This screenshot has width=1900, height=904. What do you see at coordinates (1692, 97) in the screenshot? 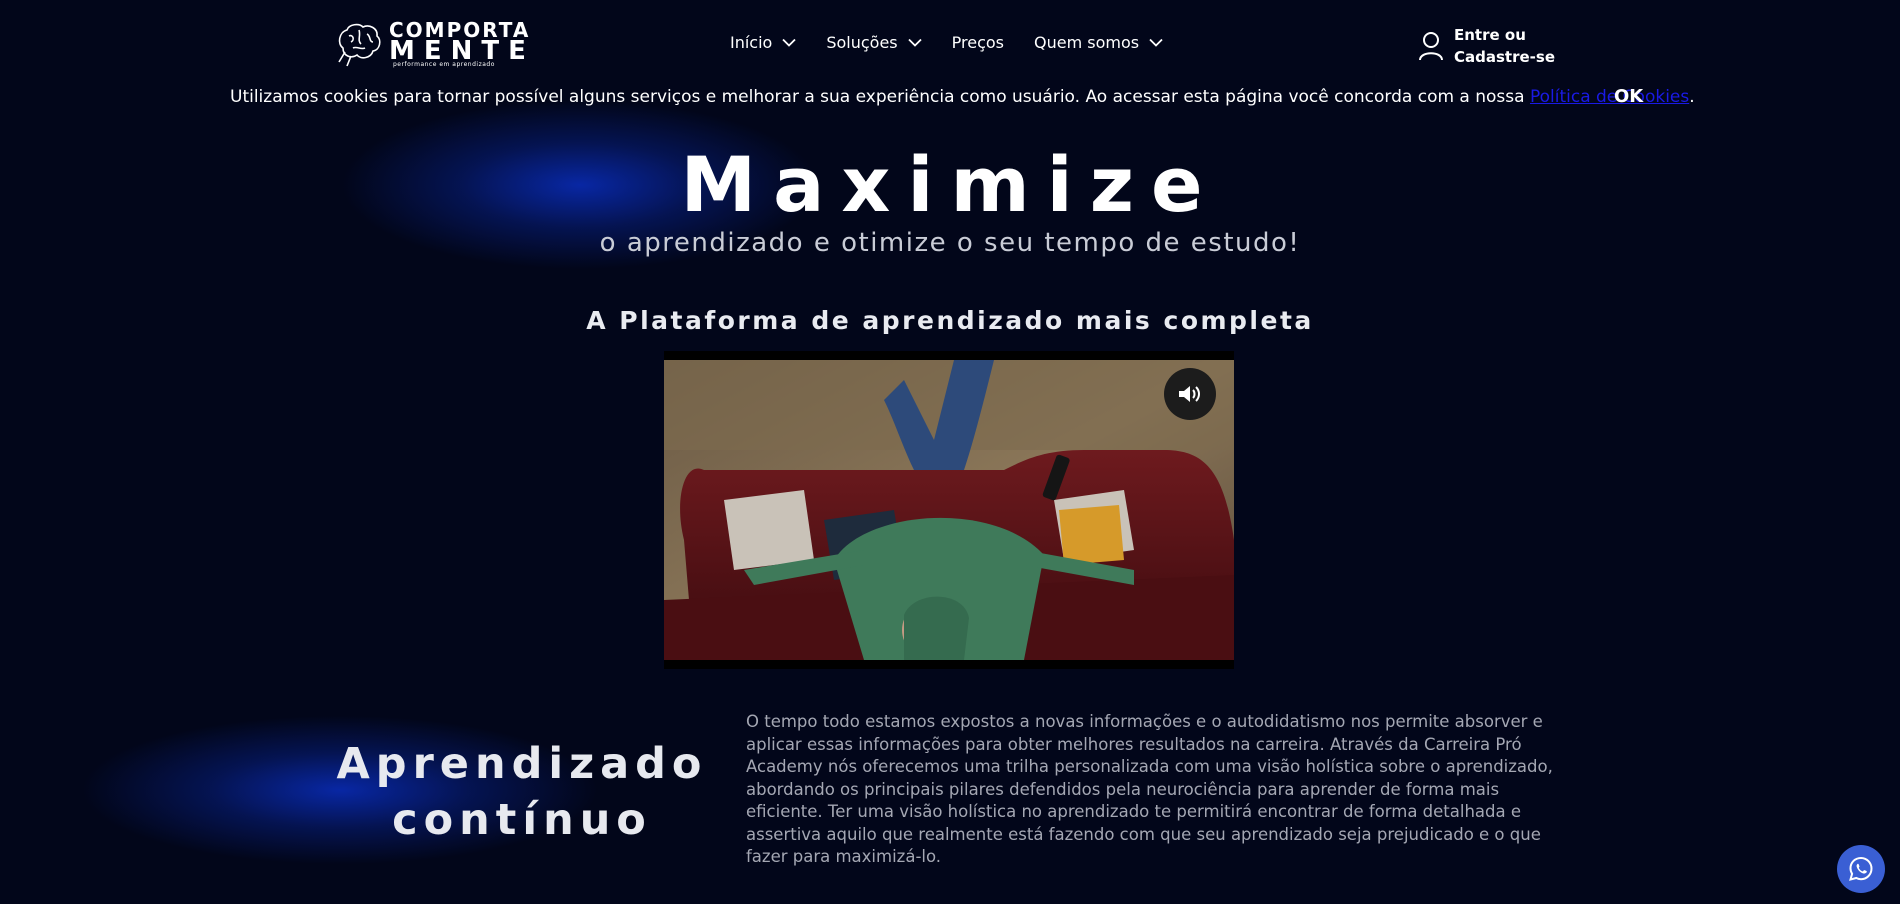
I see `cookie-suffix: .` at bounding box center [1692, 97].